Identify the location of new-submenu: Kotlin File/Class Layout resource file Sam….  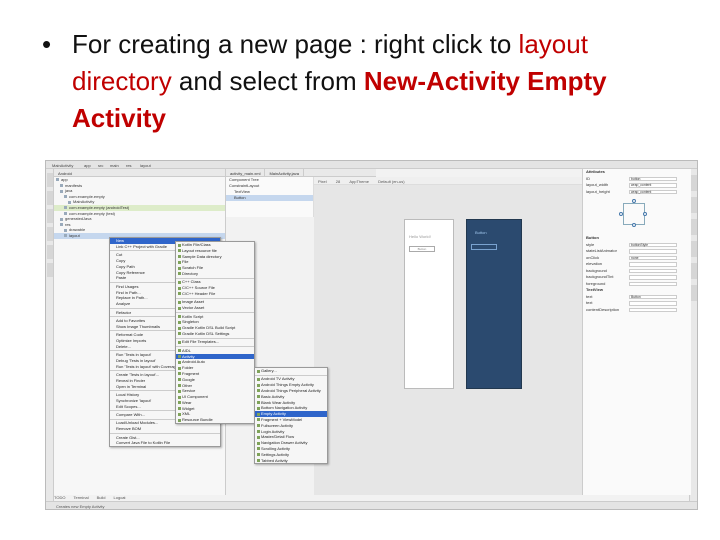
(215, 333).